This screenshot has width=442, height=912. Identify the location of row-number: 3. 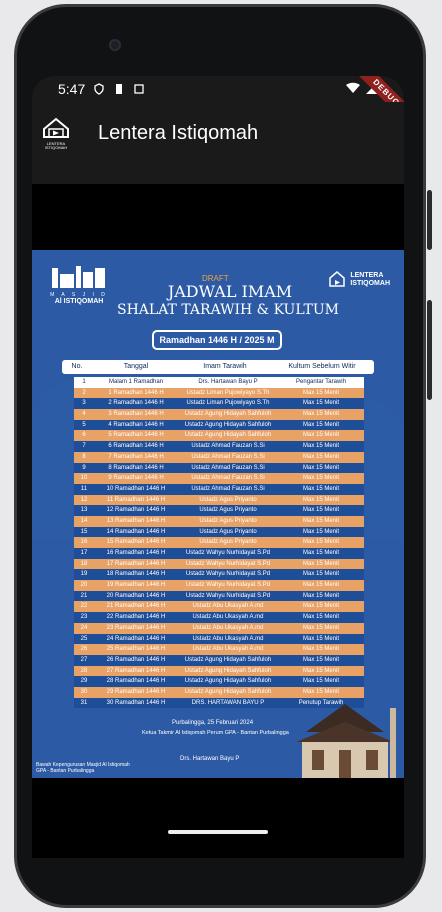
(84, 403).